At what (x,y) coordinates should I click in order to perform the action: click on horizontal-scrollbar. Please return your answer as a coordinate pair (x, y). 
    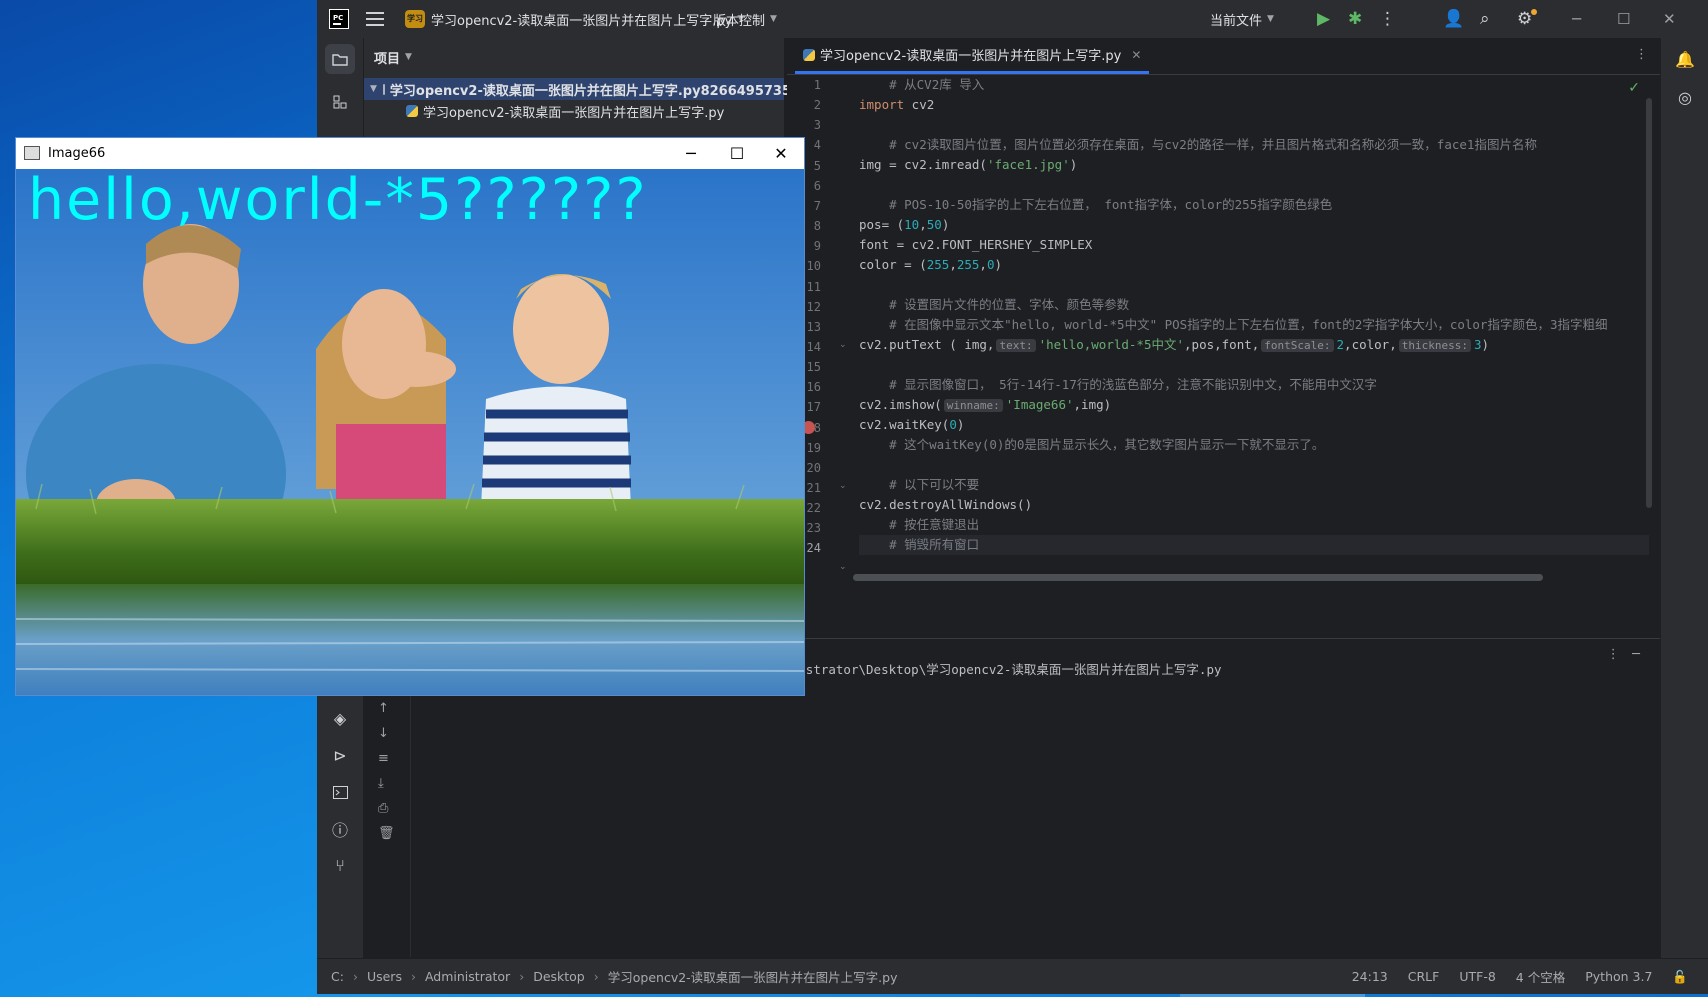
    Looking at the image, I should click on (1198, 577).